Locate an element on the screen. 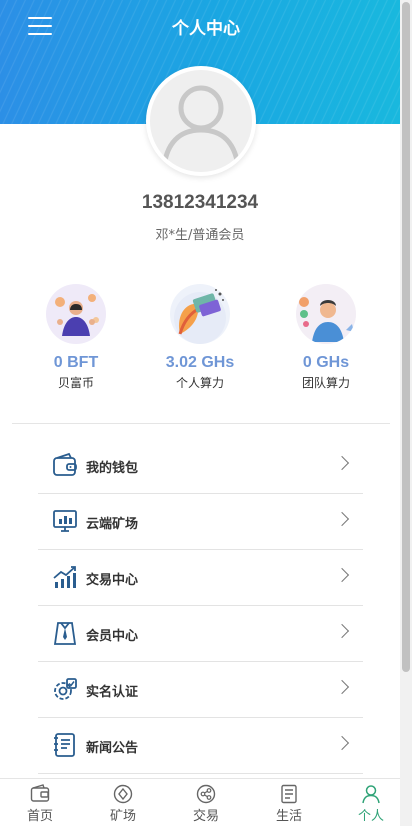 This screenshot has width=412, height=827. life-document-icon is located at coordinates (289, 794).